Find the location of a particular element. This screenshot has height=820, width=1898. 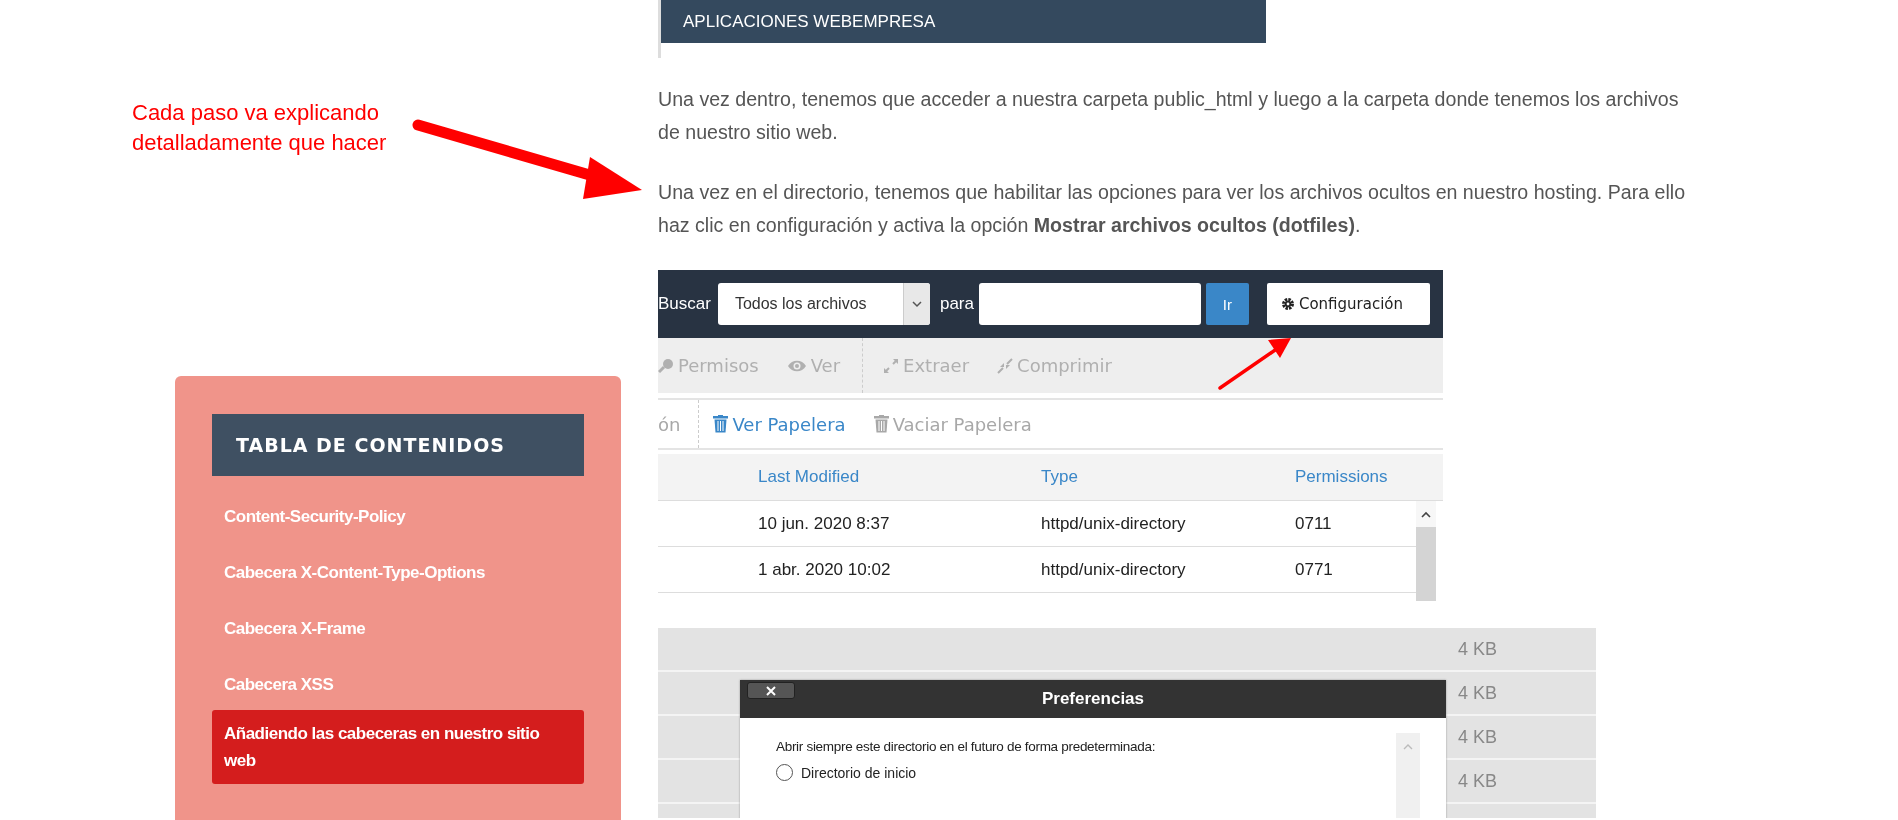

search-field is located at coordinates (1089, 304).